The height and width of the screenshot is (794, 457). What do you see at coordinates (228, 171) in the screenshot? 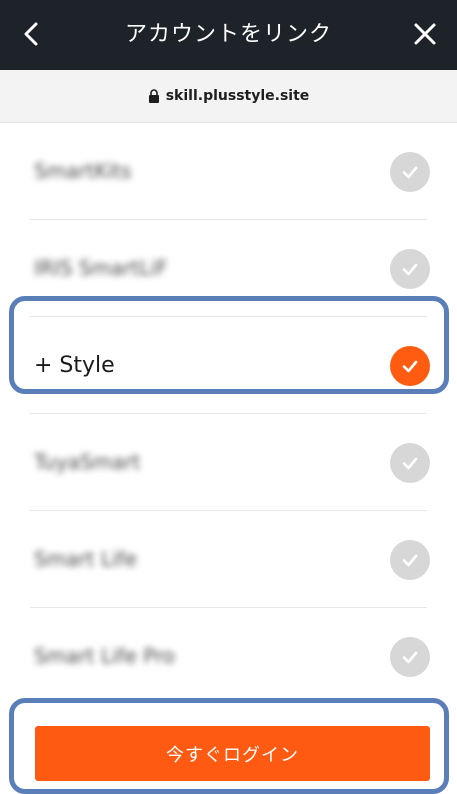
I see `account-row-1: SmartKits` at bounding box center [228, 171].